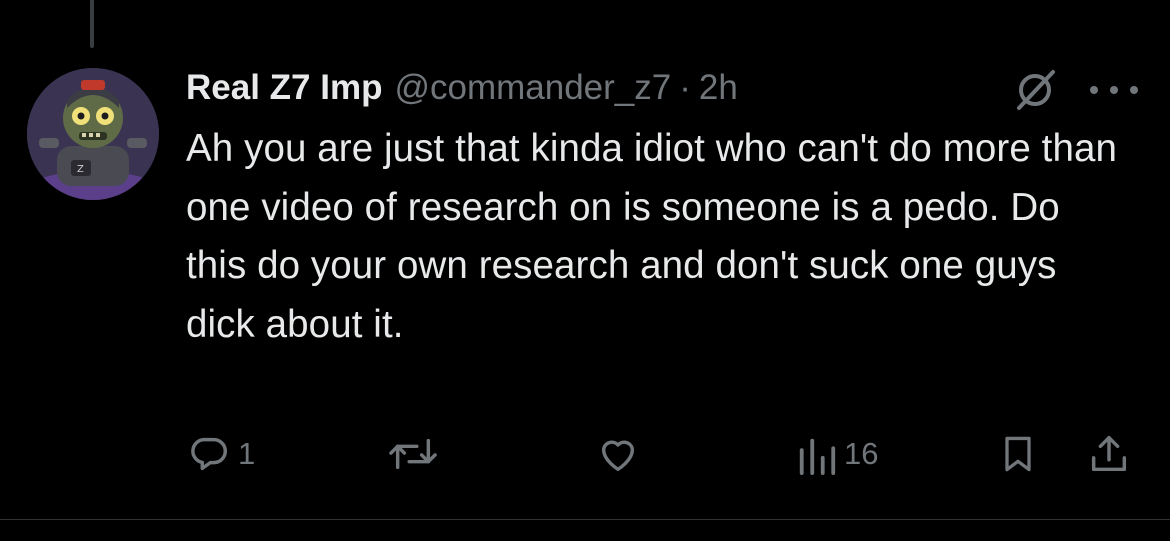 The height and width of the screenshot is (541, 1170). I want to click on timestamp: 2h, so click(718, 88).